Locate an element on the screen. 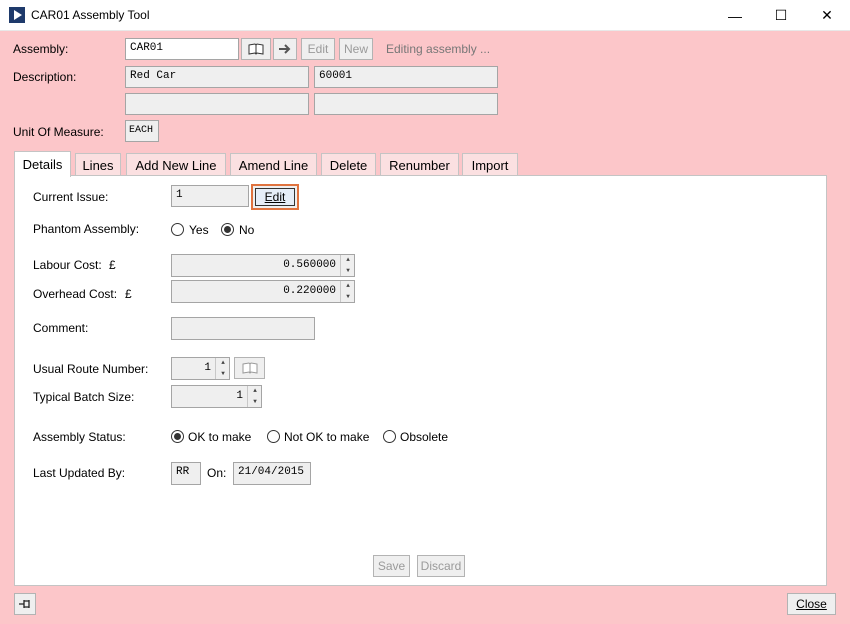 Image resolution: width=850 pixels, height=624 pixels. labour-cost-label: Labour Cost: is located at coordinates (67, 265).